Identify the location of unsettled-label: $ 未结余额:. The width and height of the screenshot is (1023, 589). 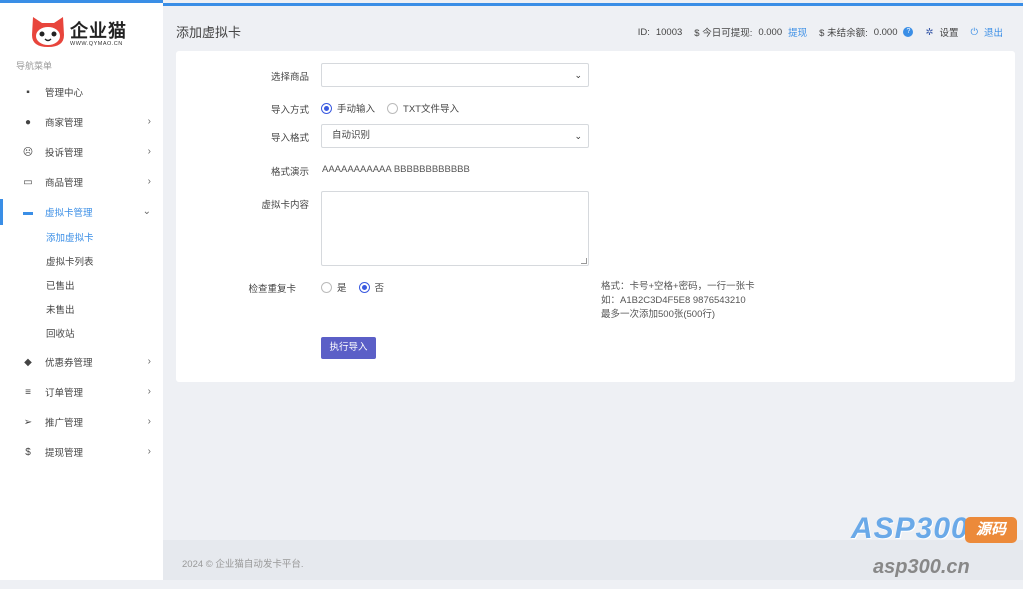
(843, 33).